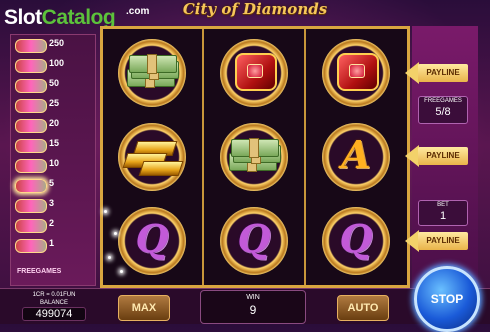  I want to click on paytable-row: 25, so click(53, 105).